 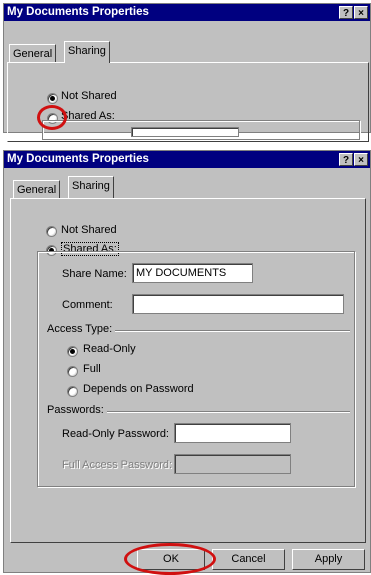 What do you see at coordinates (192, 273) in the screenshot?
I see `share-name-input: MY DOCUMENTS` at bounding box center [192, 273].